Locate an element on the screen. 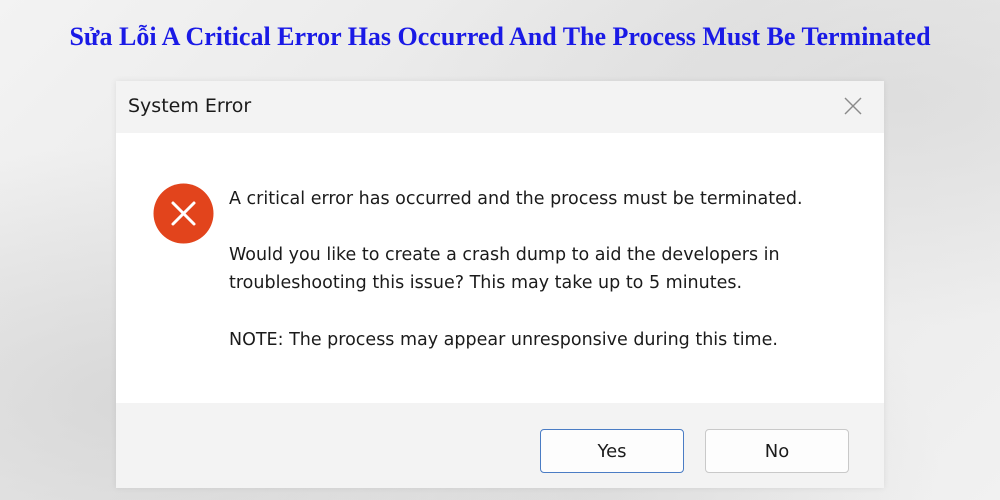  yes-button: Yes is located at coordinates (612, 451).